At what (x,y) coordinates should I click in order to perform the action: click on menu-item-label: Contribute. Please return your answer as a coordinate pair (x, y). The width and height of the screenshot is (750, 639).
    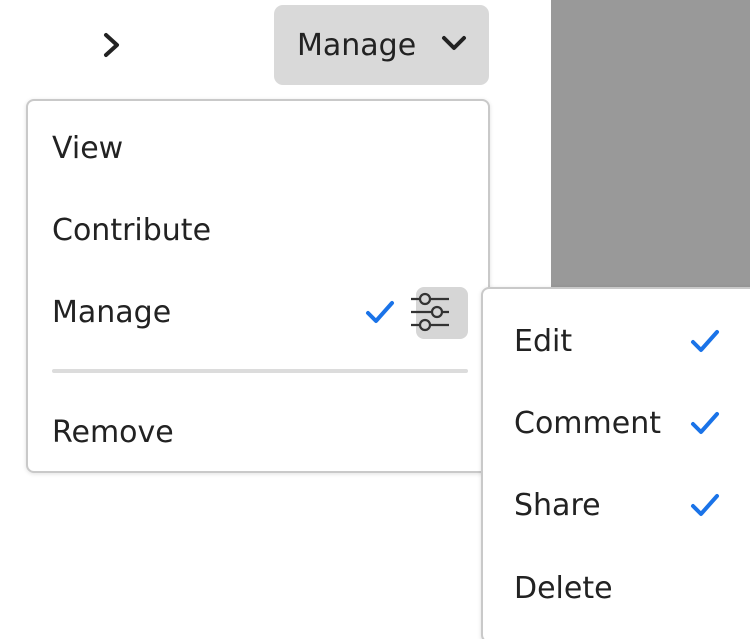
    Looking at the image, I should click on (132, 230).